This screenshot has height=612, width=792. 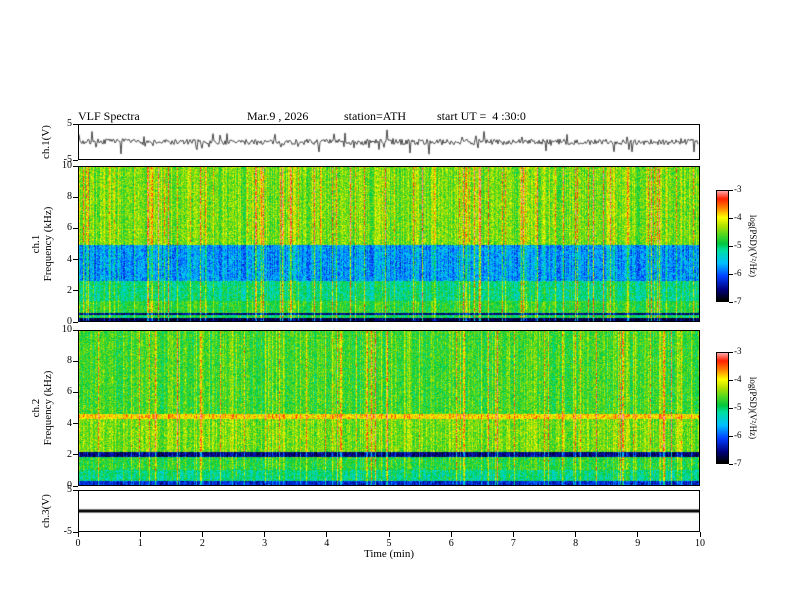 What do you see at coordinates (375, 116) in the screenshot?
I see `plot-station: station=ATH` at bounding box center [375, 116].